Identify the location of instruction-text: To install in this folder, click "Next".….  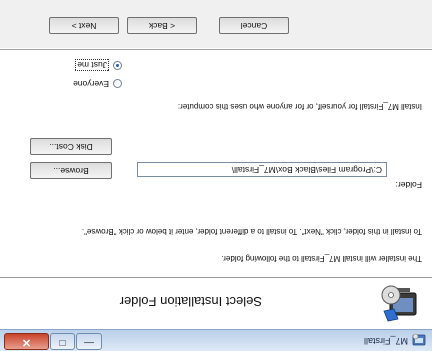
(251, 231).